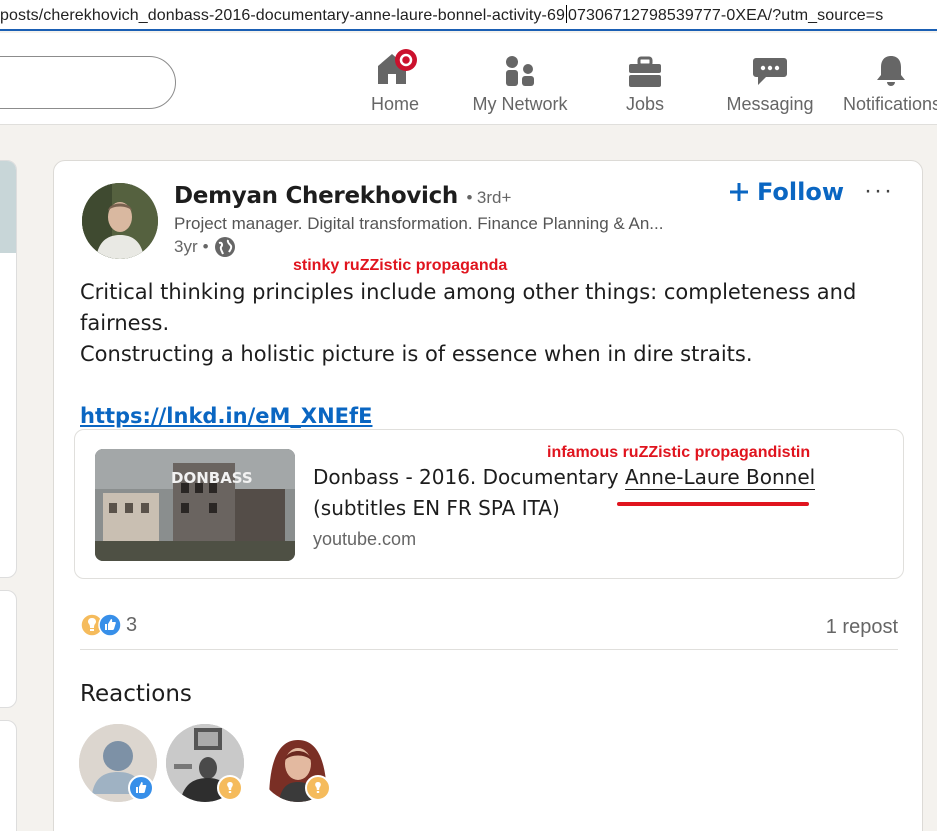  I want to click on nav-home: Home, so click(395, 81).